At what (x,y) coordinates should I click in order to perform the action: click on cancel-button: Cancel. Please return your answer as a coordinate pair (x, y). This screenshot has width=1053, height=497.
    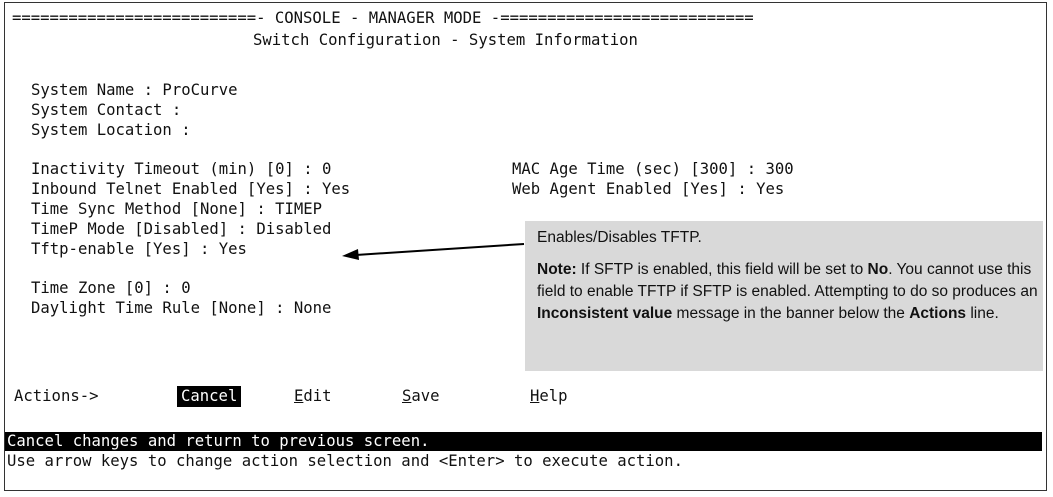
    Looking at the image, I should click on (209, 396).